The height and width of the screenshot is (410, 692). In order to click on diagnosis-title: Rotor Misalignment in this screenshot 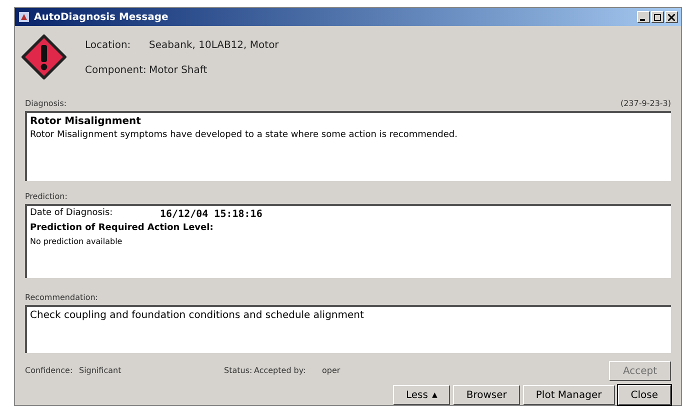, I will do `click(86, 122)`.